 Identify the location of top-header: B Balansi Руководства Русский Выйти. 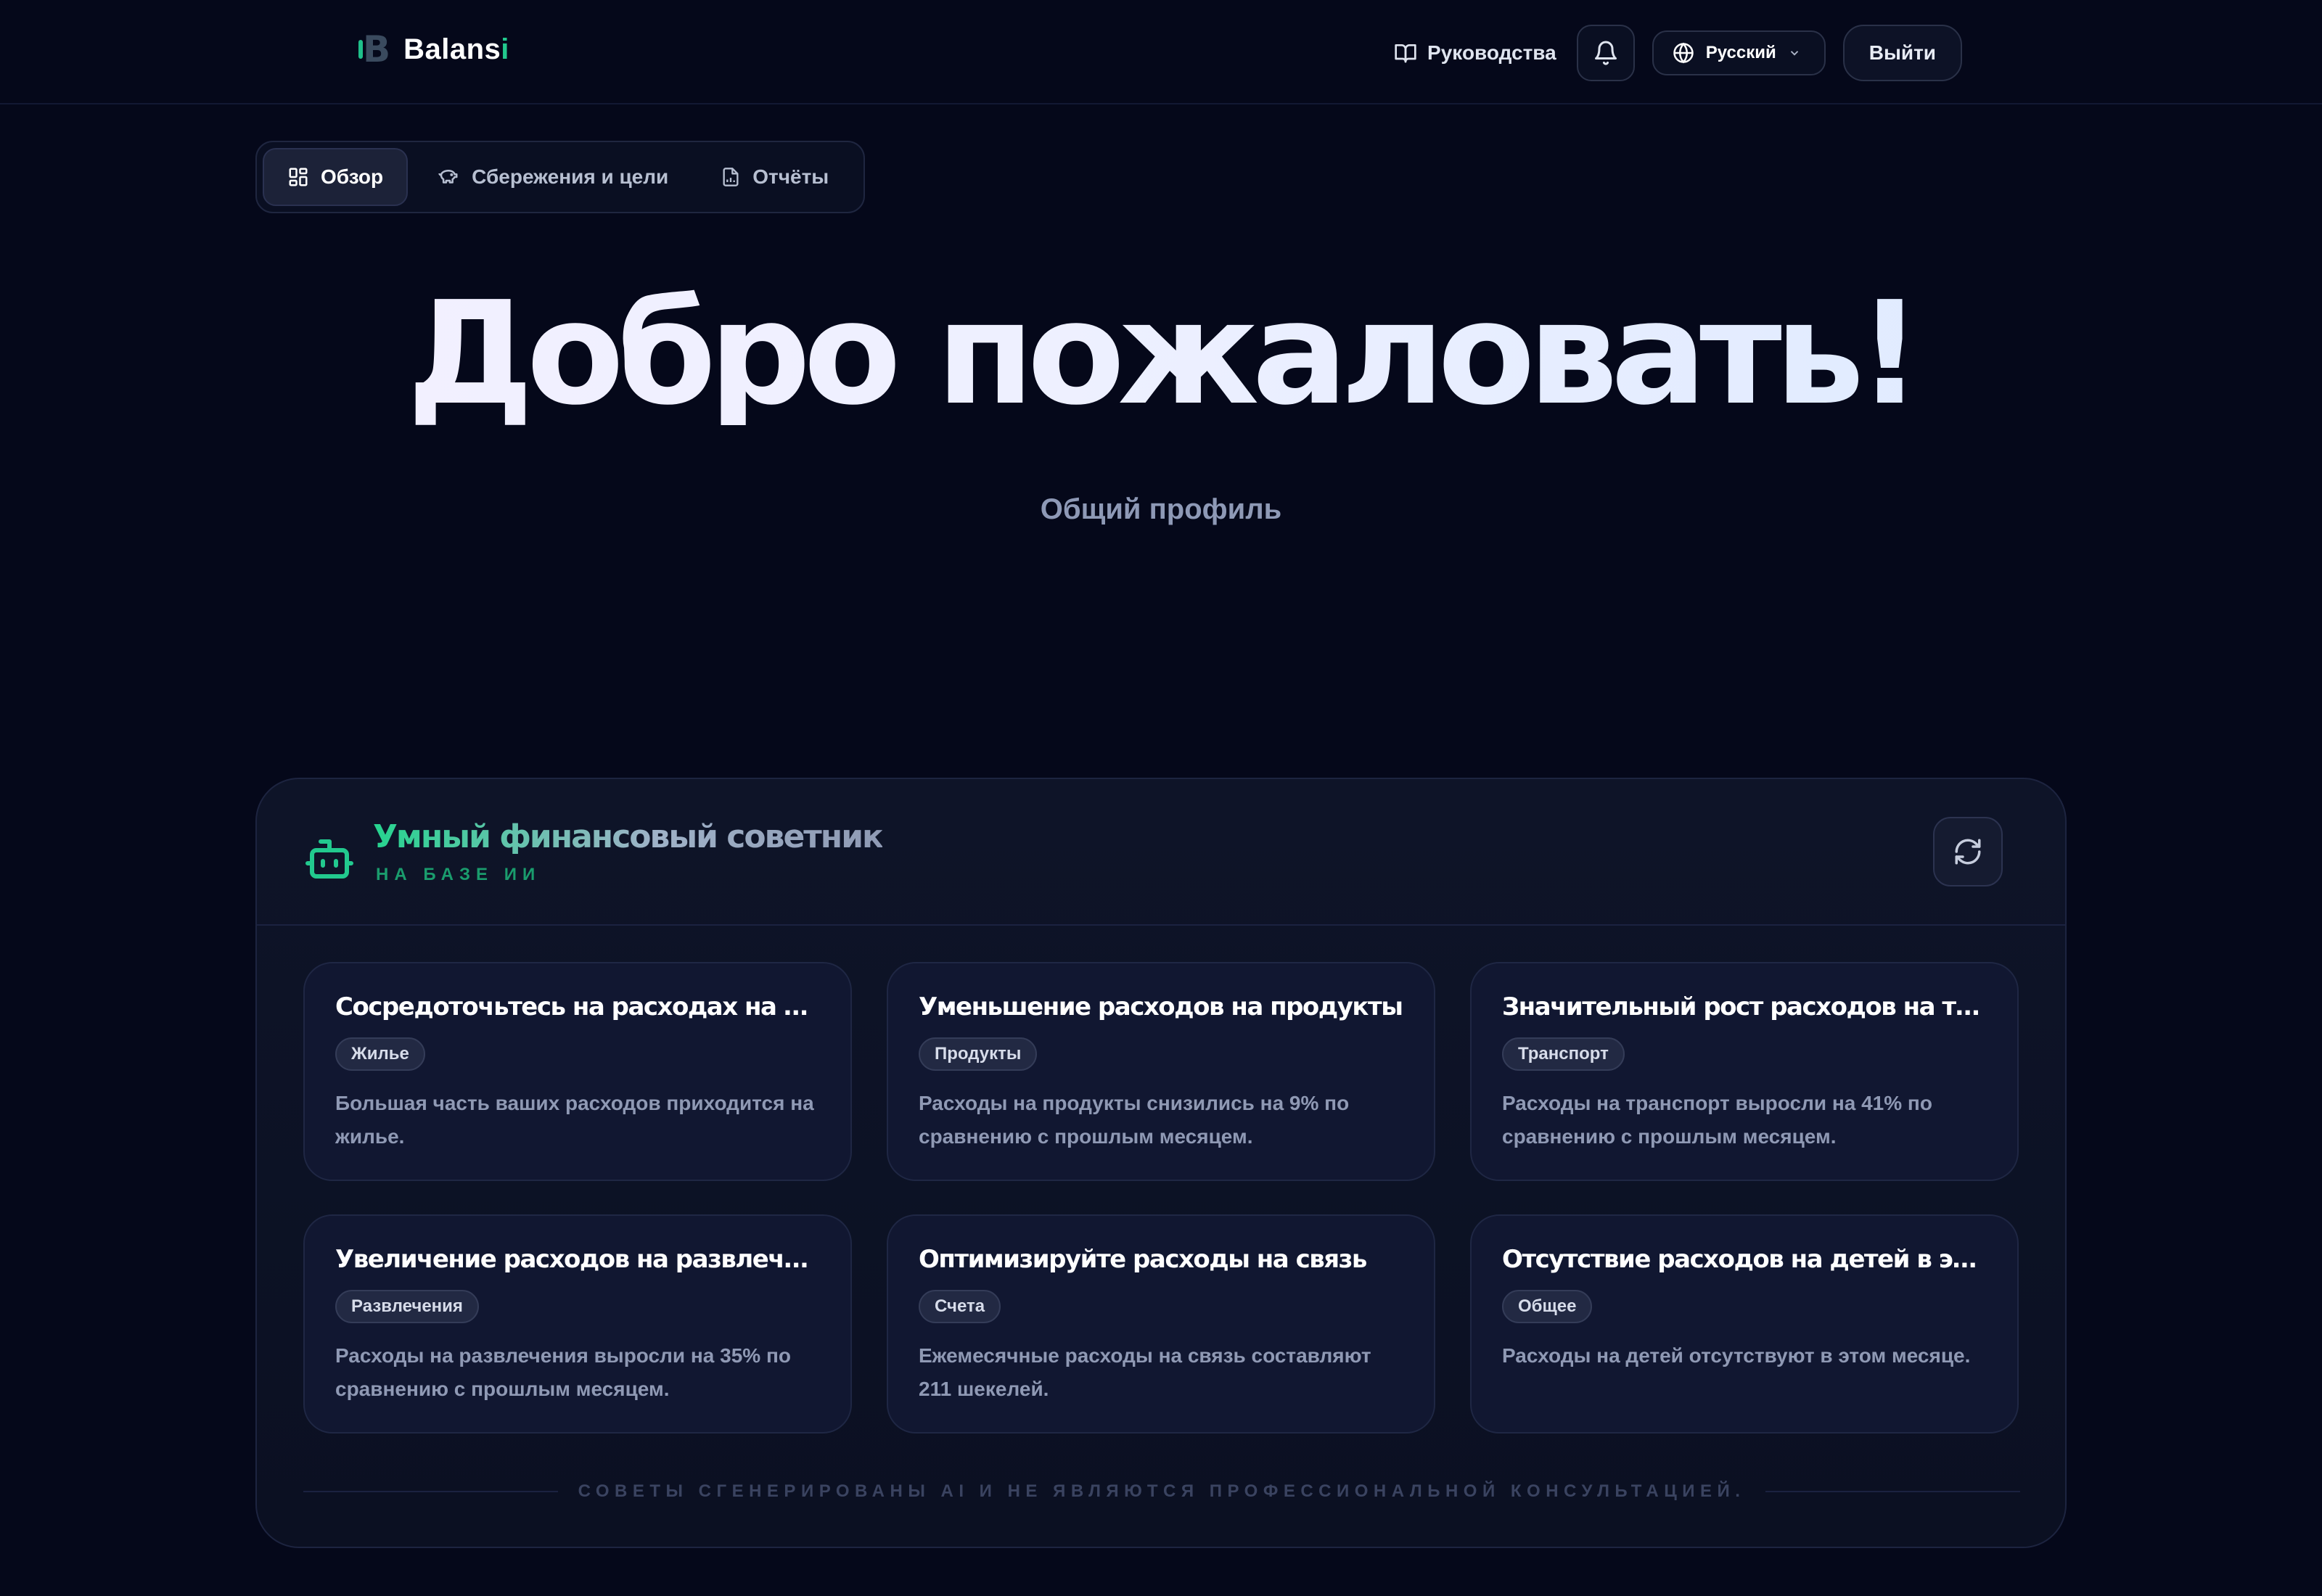
(1161, 52).